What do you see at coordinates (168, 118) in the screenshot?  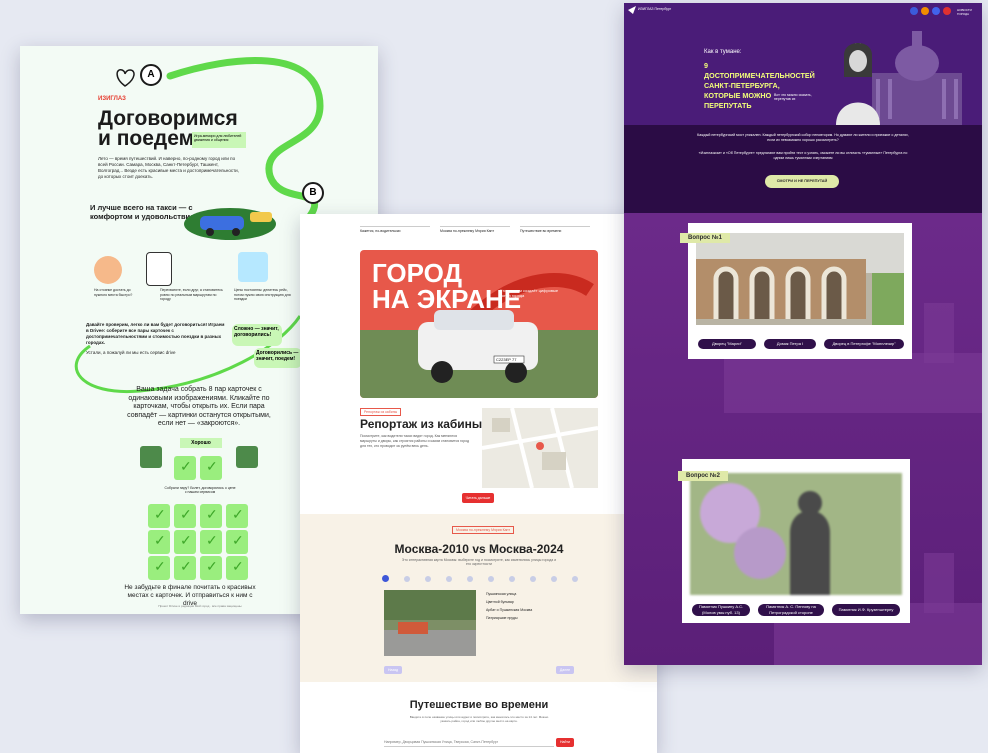 I see `page-title-line1: Договоримся` at bounding box center [168, 118].